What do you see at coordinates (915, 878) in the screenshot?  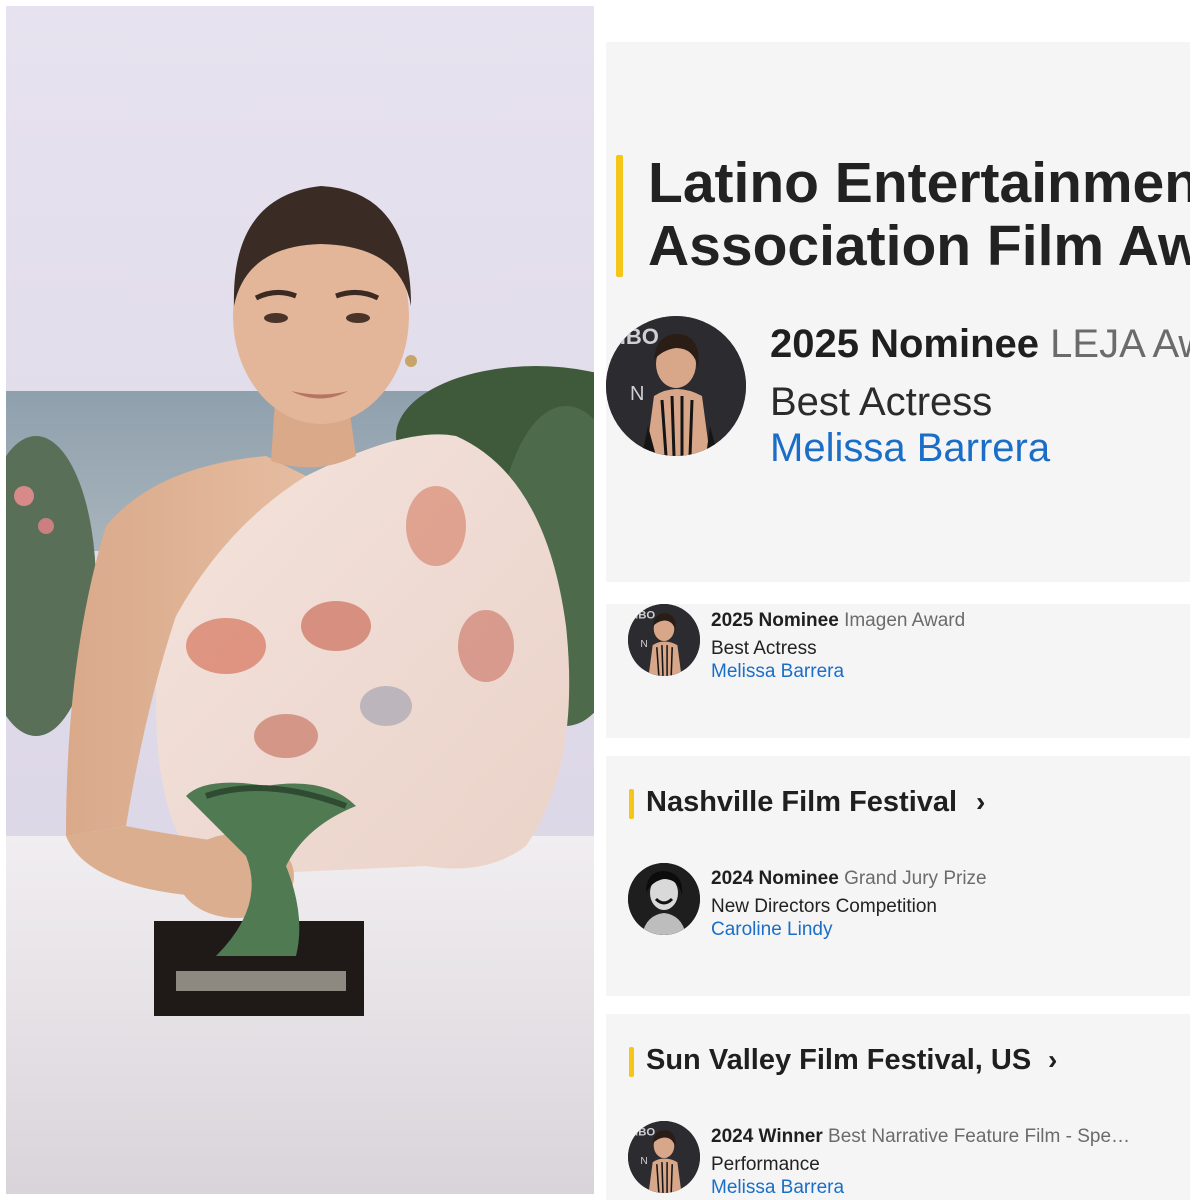 I see `award-name: Grand Jury Prize` at bounding box center [915, 878].